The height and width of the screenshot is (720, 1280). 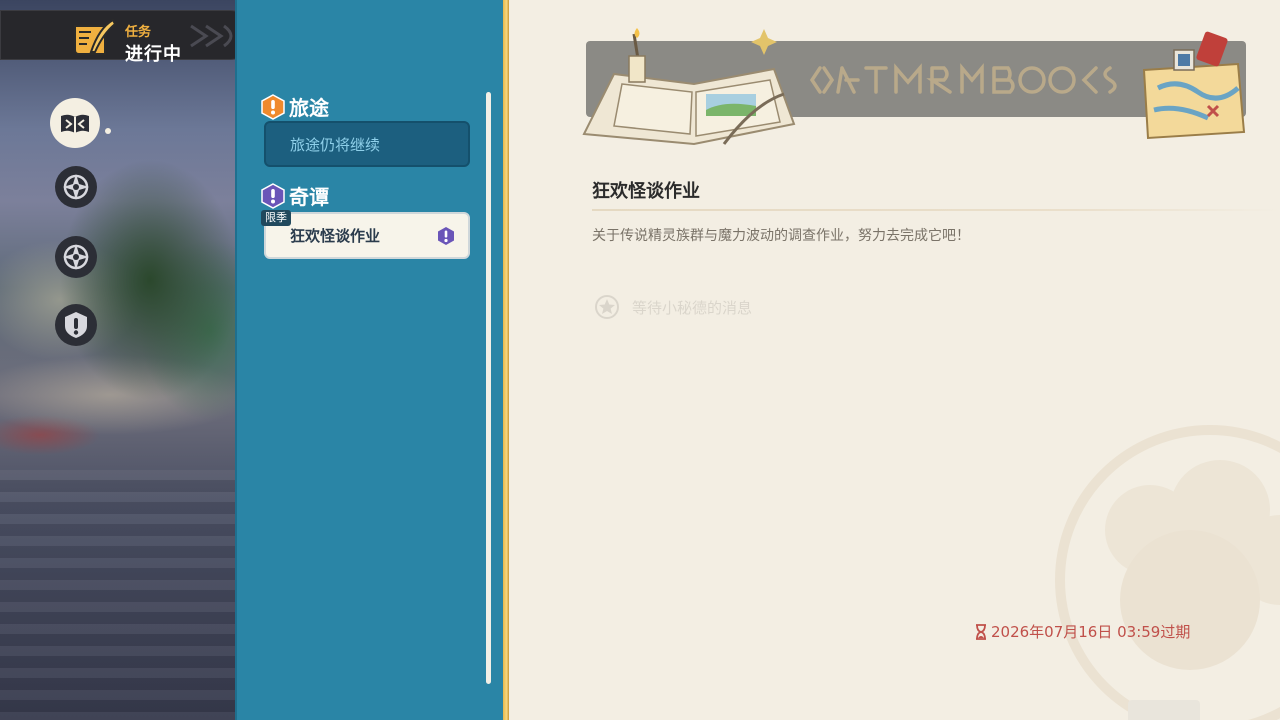 What do you see at coordinates (117, 595) in the screenshot?
I see `background-steps` at bounding box center [117, 595].